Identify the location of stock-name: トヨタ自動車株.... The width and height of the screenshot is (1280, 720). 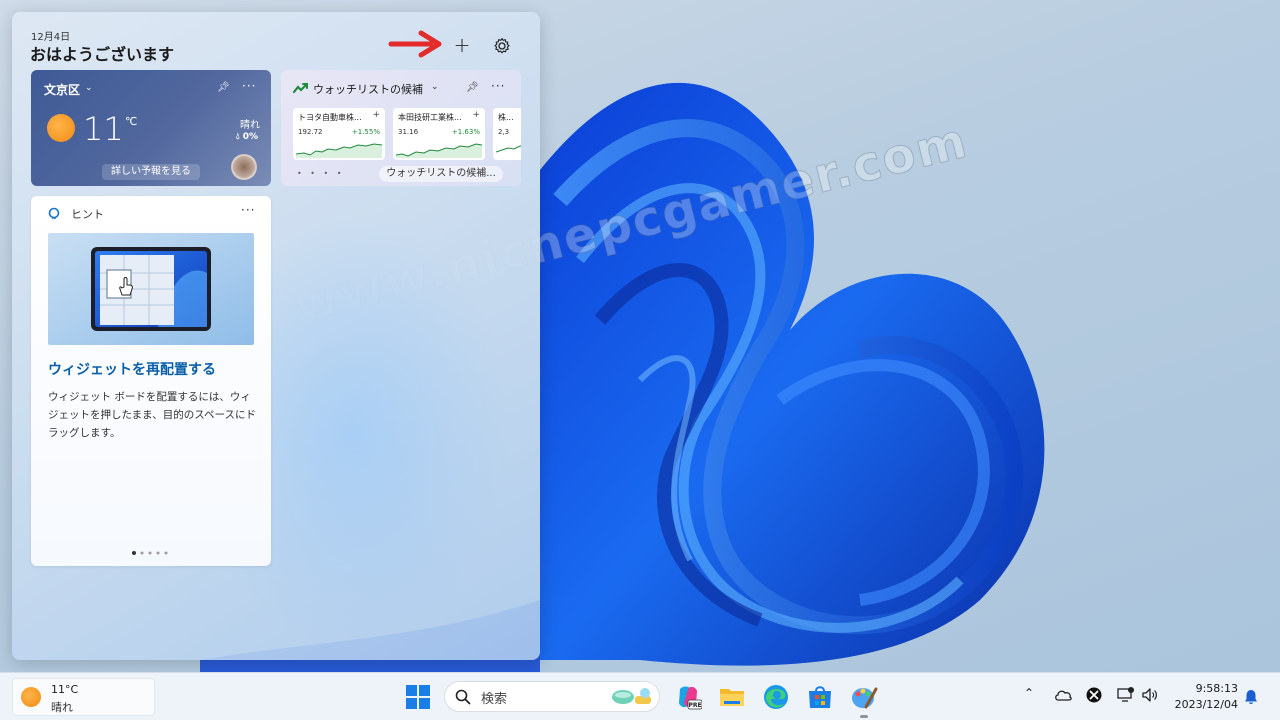
(330, 117).